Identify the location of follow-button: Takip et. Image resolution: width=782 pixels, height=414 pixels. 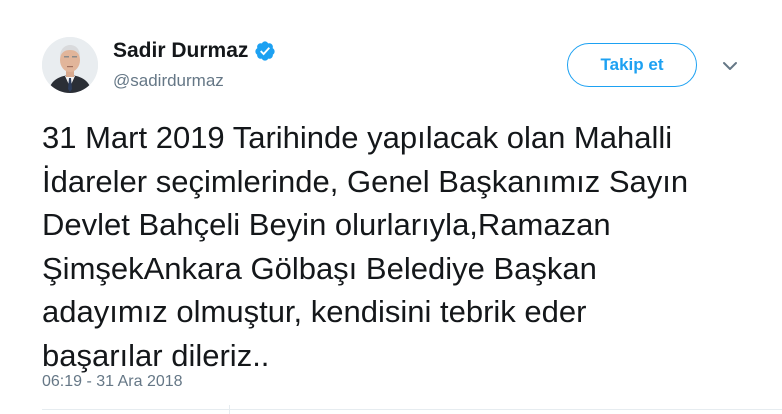
(632, 65).